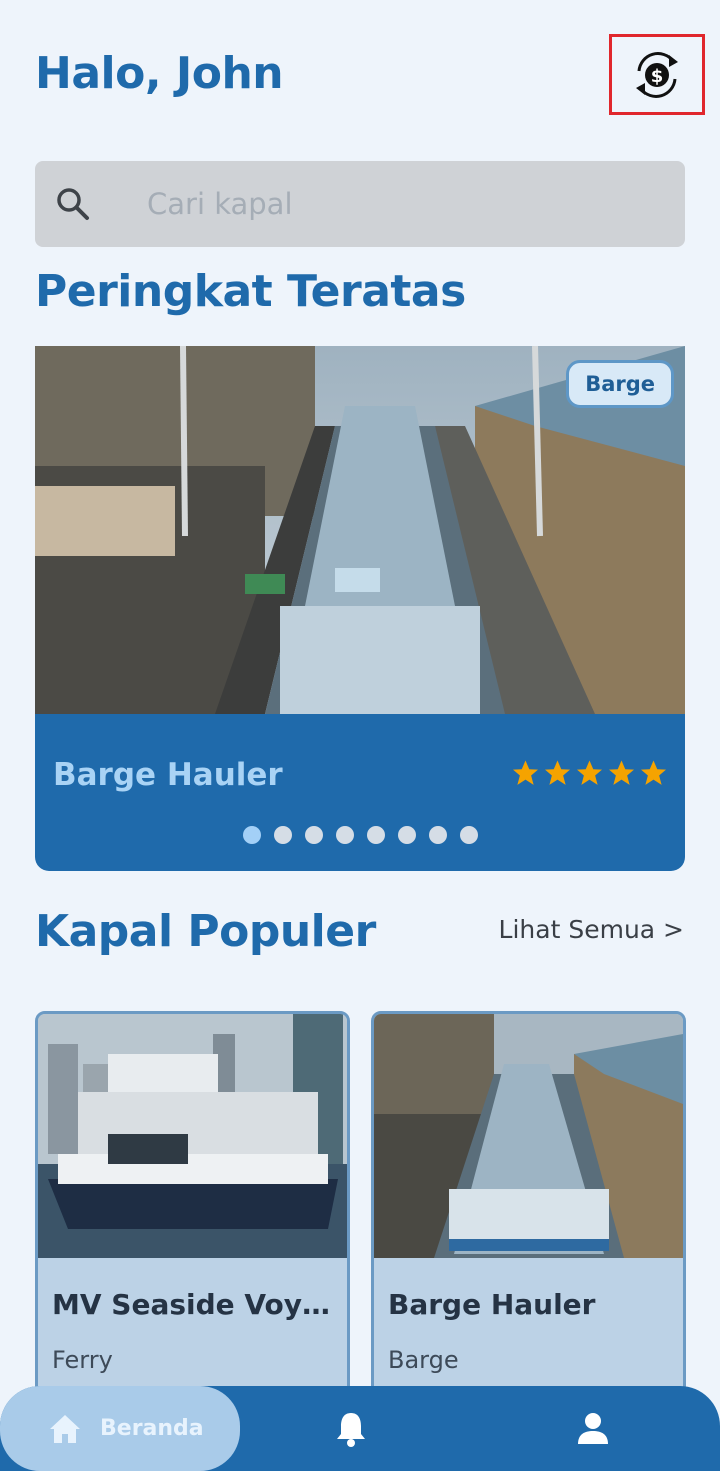  I want to click on ship-card: Barge Hauler Barge, so click(528, 1211).